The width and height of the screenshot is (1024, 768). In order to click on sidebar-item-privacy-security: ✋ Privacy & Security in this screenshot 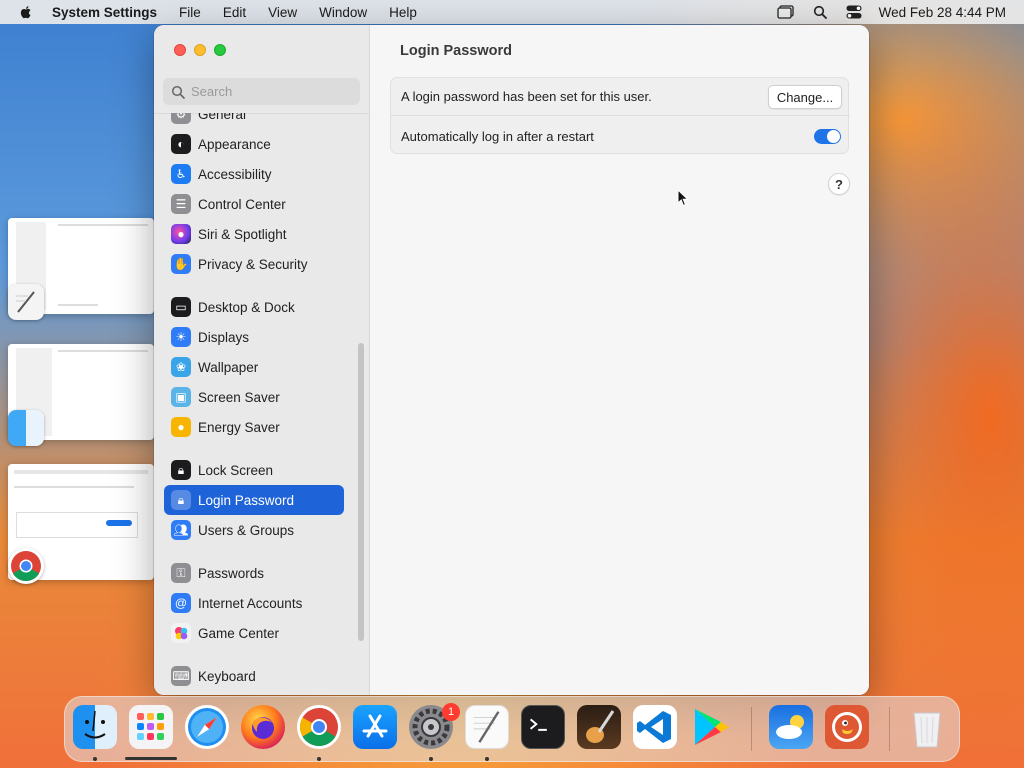, I will do `click(254, 264)`.